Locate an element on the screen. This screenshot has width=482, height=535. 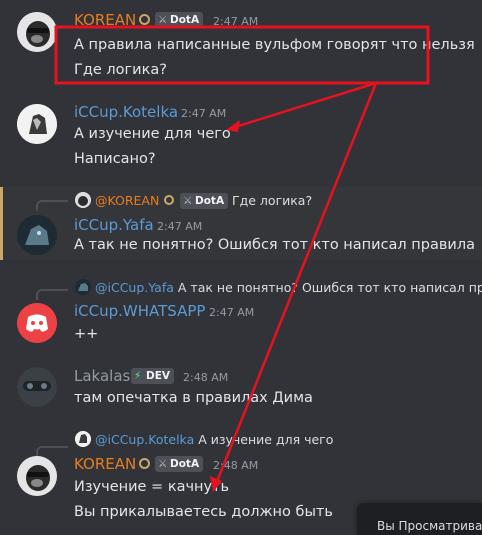
annotation-box is located at coordinates (242, 55).